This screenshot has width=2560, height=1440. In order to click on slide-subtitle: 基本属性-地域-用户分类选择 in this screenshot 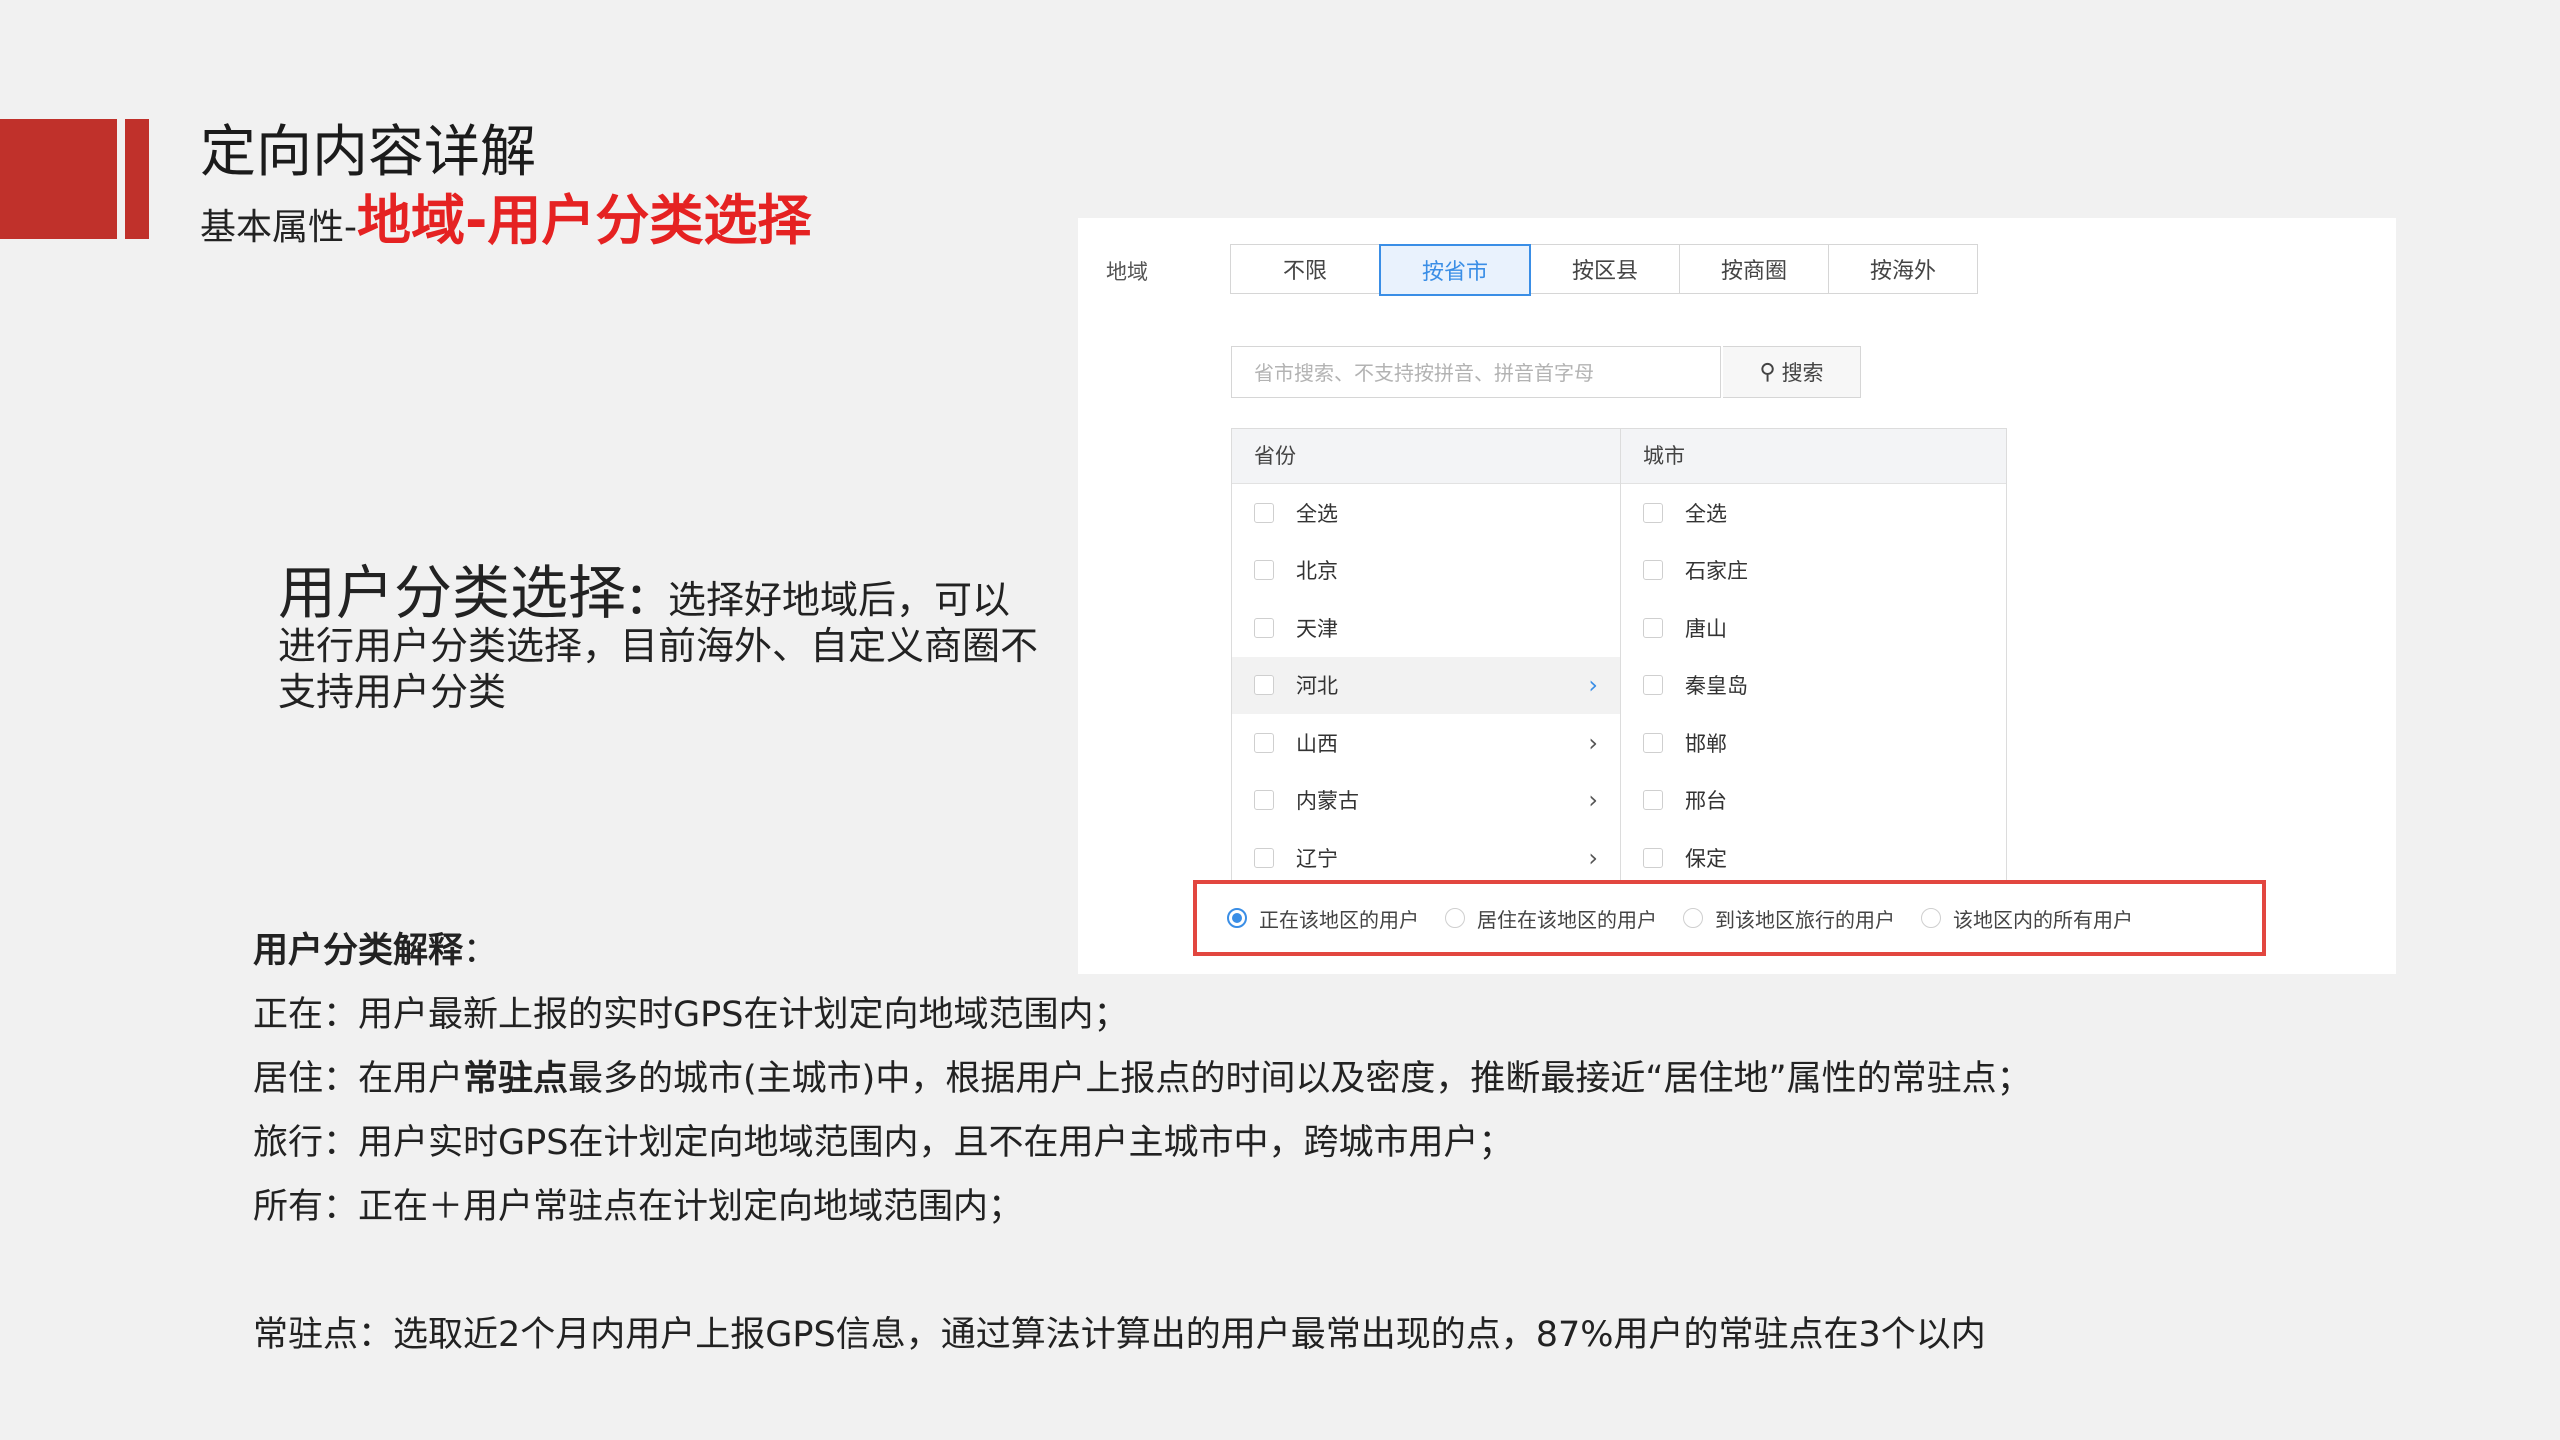, I will do `click(505, 227)`.